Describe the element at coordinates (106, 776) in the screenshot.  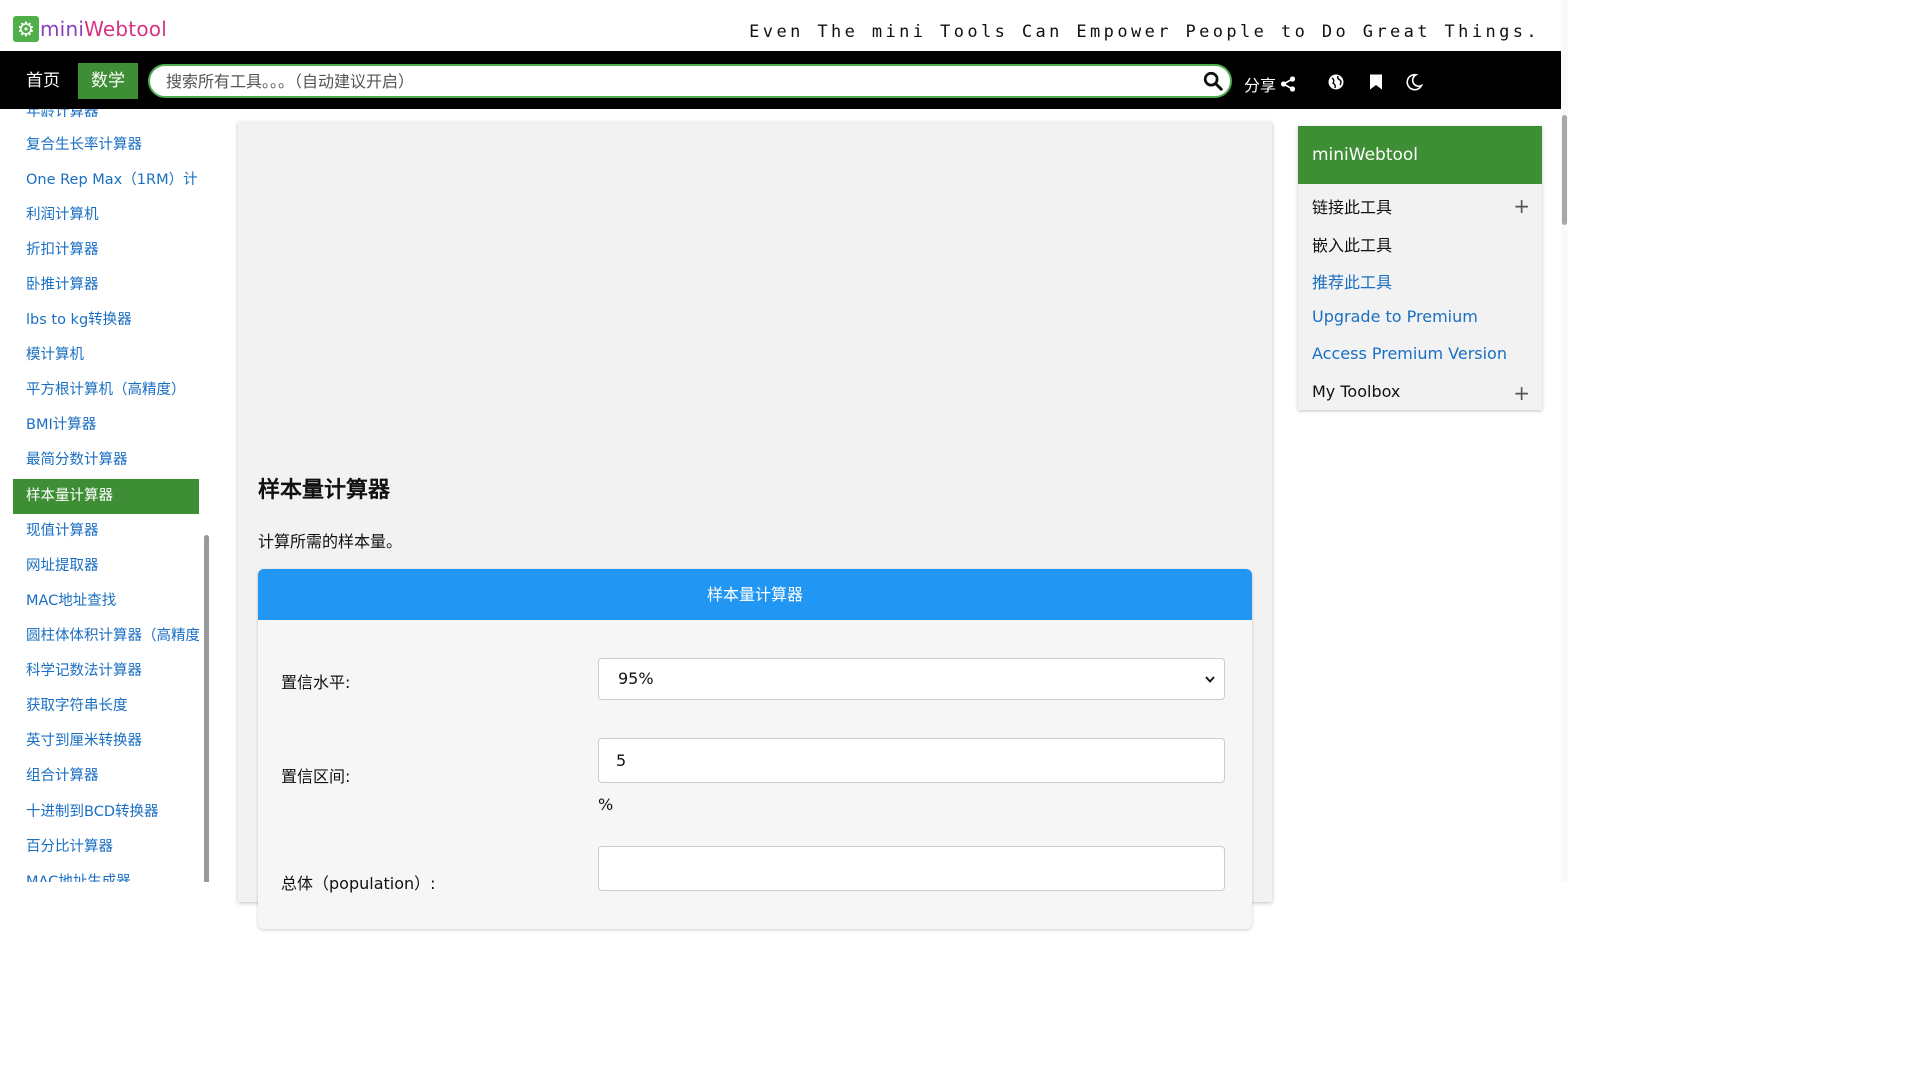
I see `sidebar-item: 组合计算器` at that location.